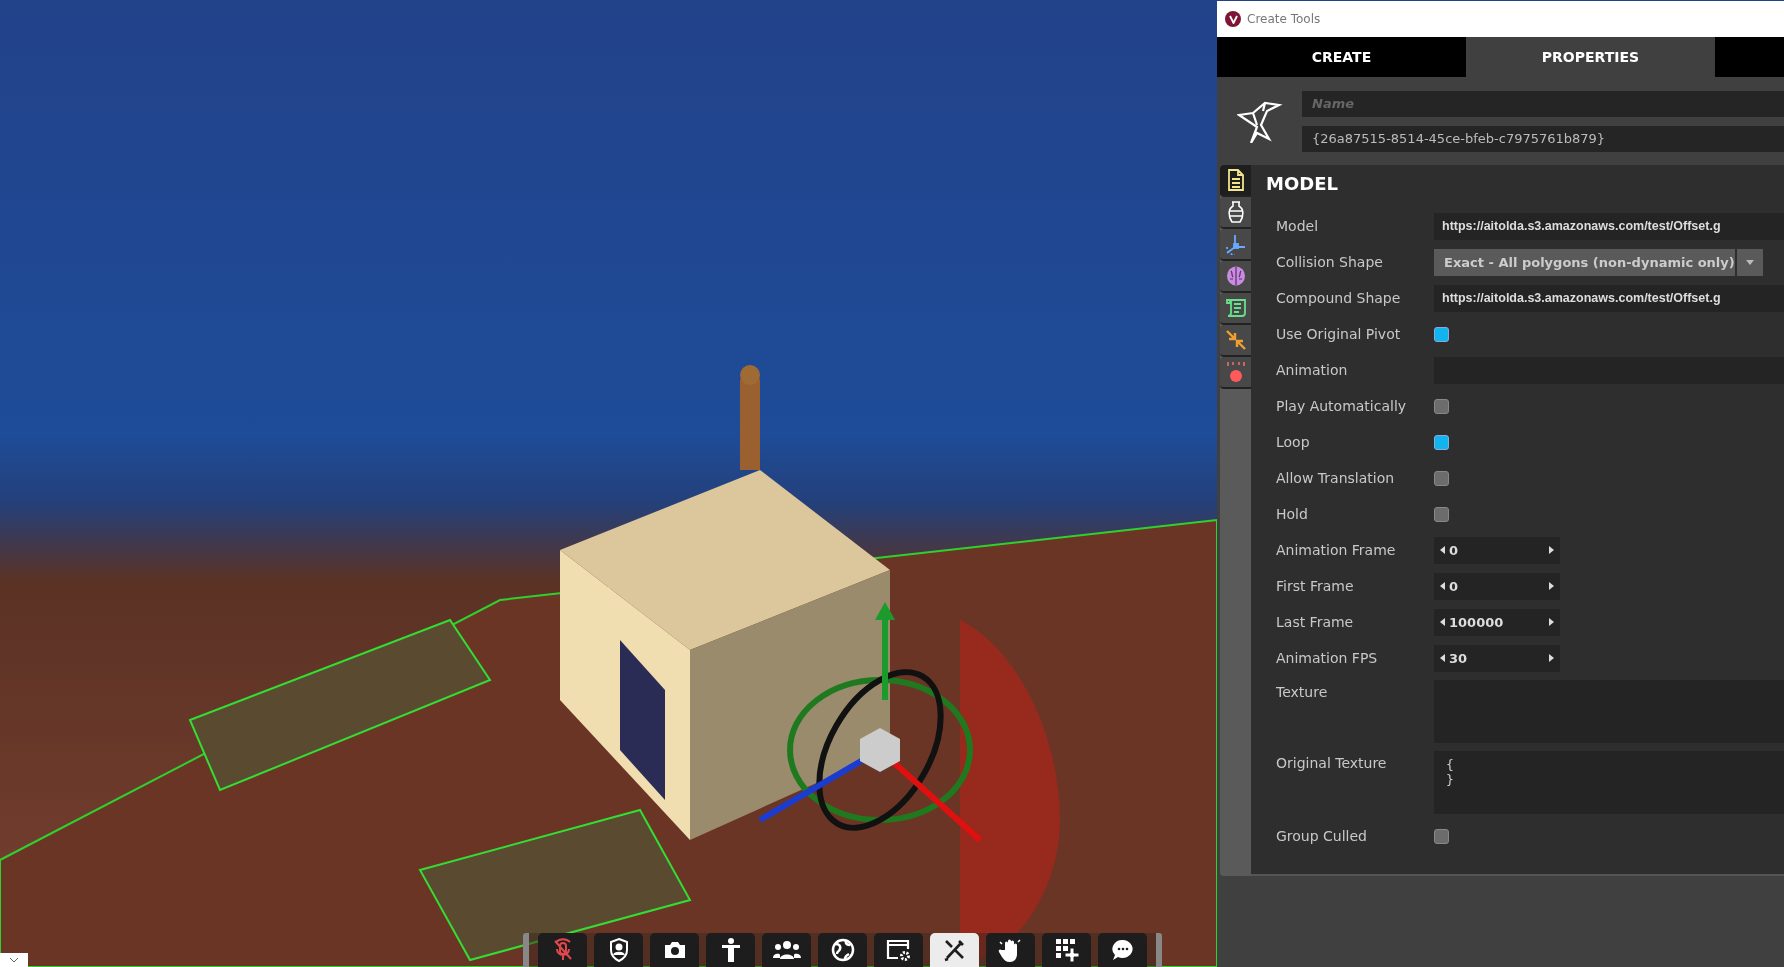 The image size is (1784, 967). I want to click on person-icon, so click(730, 950).